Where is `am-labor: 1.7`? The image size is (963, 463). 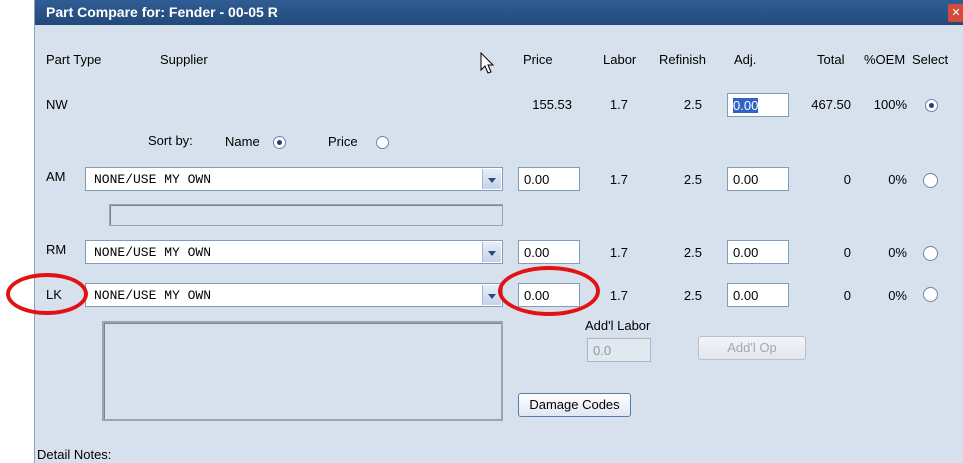 am-labor: 1.7 is located at coordinates (618, 179).